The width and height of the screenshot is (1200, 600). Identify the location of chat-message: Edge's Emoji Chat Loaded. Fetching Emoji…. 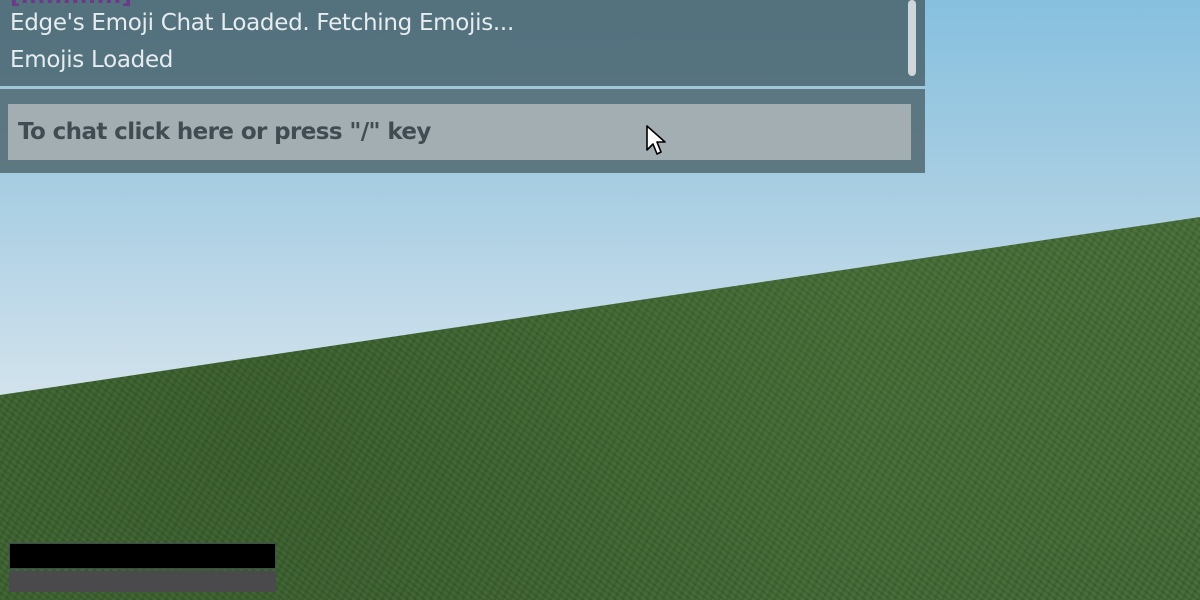
(262, 23).